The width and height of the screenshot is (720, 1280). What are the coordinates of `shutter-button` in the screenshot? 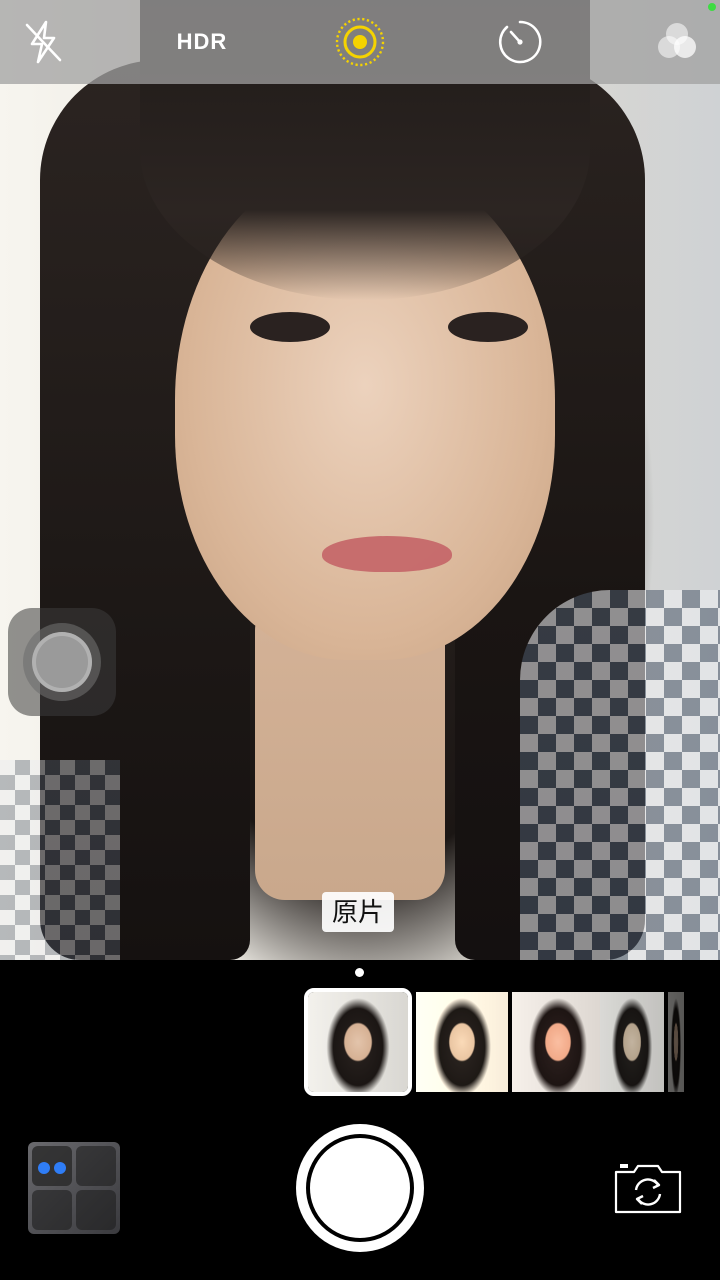 It's located at (360, 1188).